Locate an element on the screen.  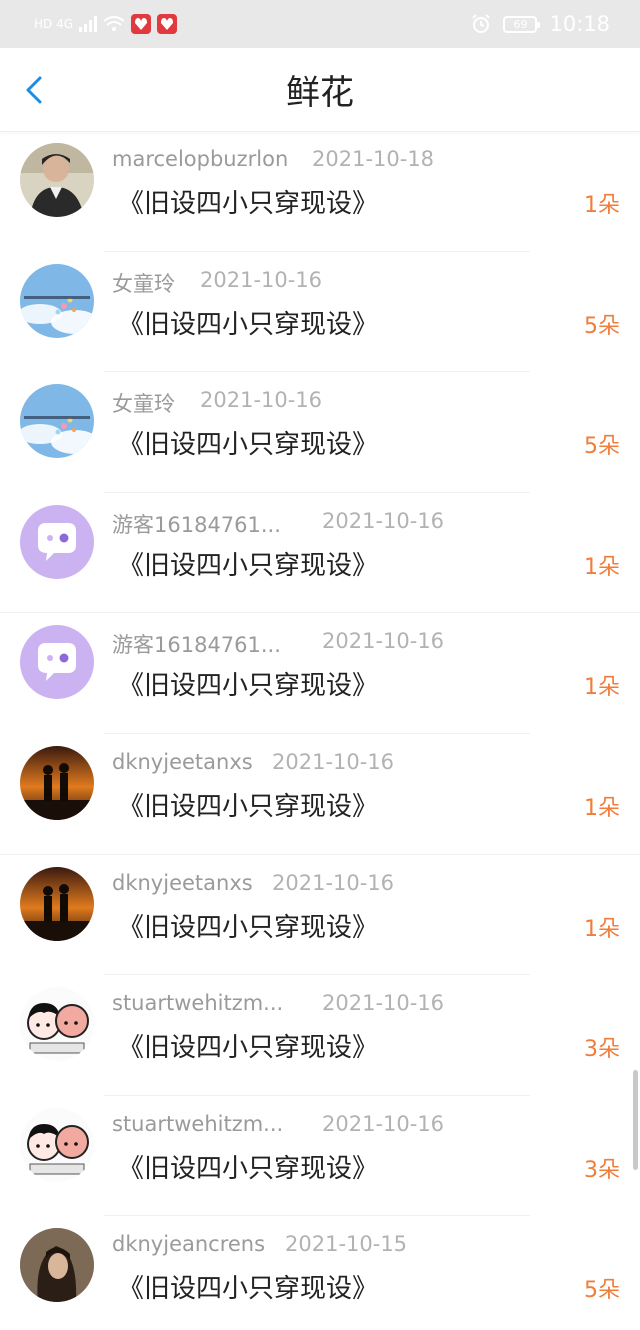
wifi-icon is located at coordinates (114, 23).